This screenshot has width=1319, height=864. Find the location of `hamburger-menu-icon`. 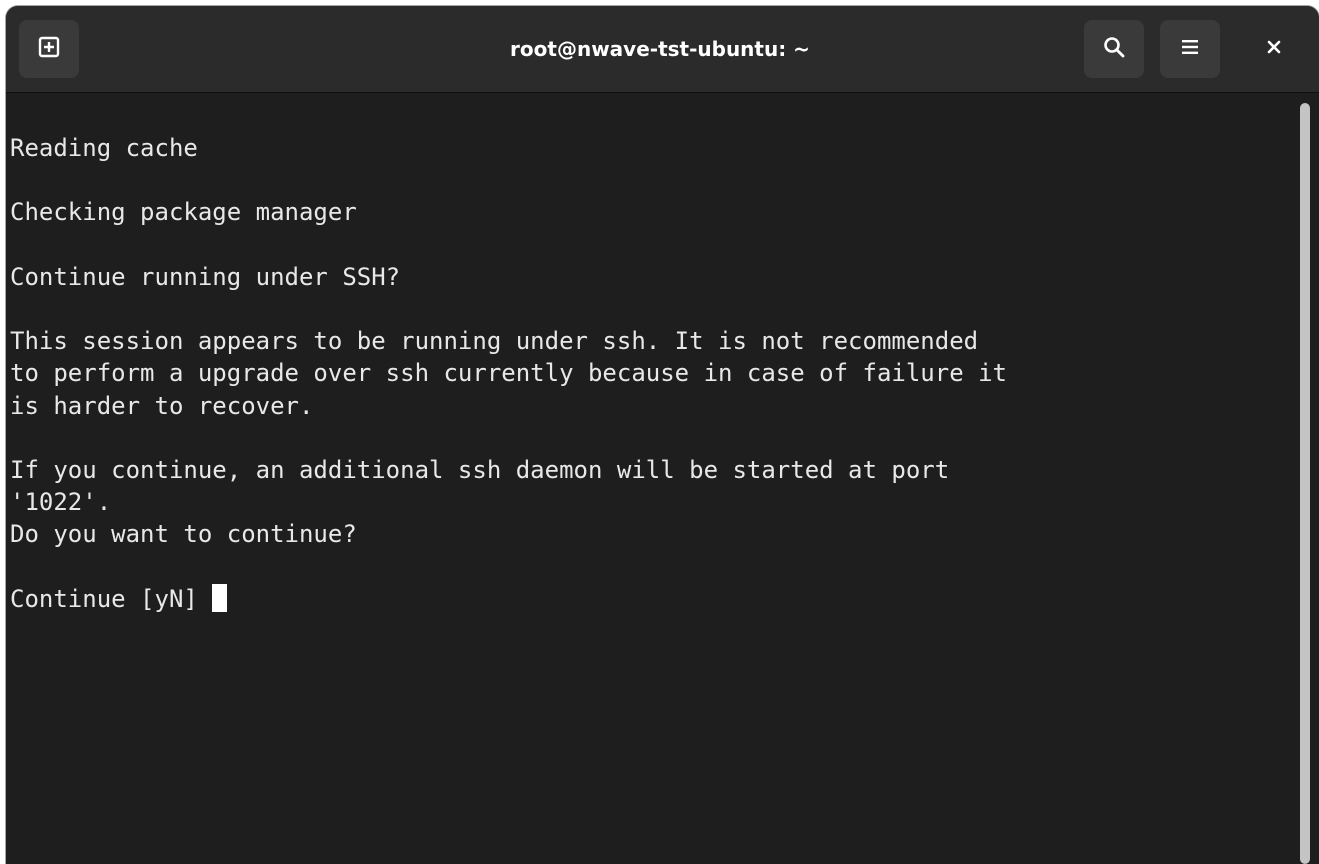

hamburger-menu-icon is located at coordinates (1190, 49).